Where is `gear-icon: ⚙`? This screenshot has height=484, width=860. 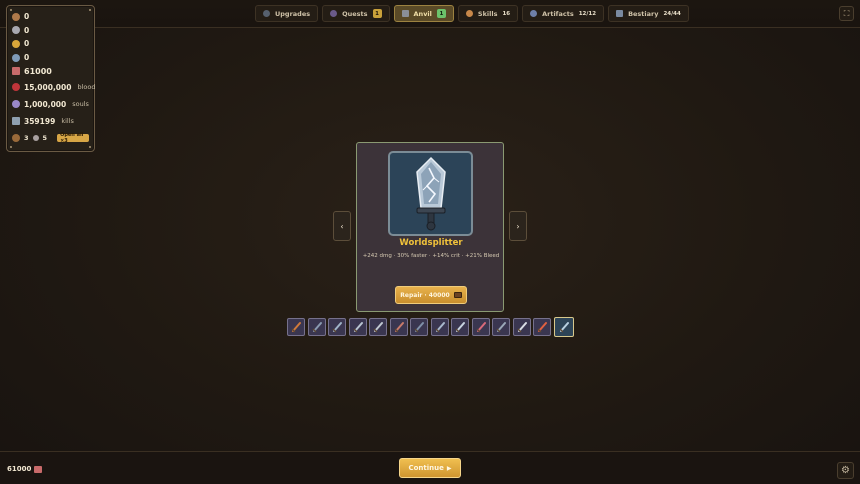
gear-icon: ⚙ is located at coordinates (845, 470).